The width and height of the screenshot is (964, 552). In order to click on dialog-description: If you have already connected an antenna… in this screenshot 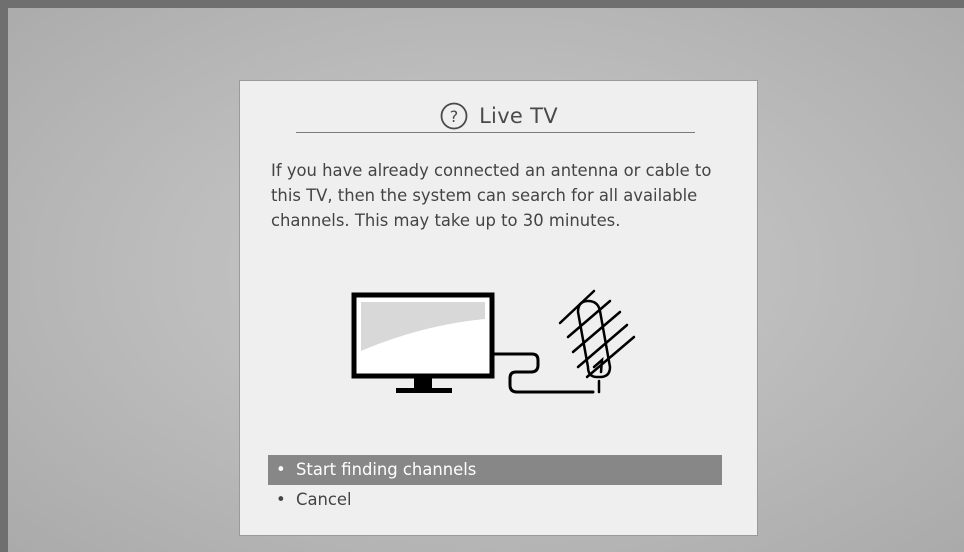, I will do `click(491, 195)`.